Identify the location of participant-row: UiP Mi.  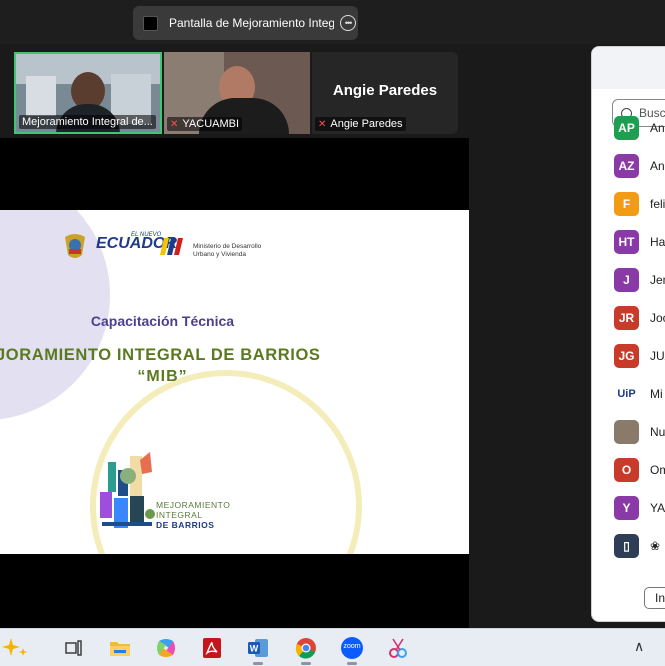
(638, 394).